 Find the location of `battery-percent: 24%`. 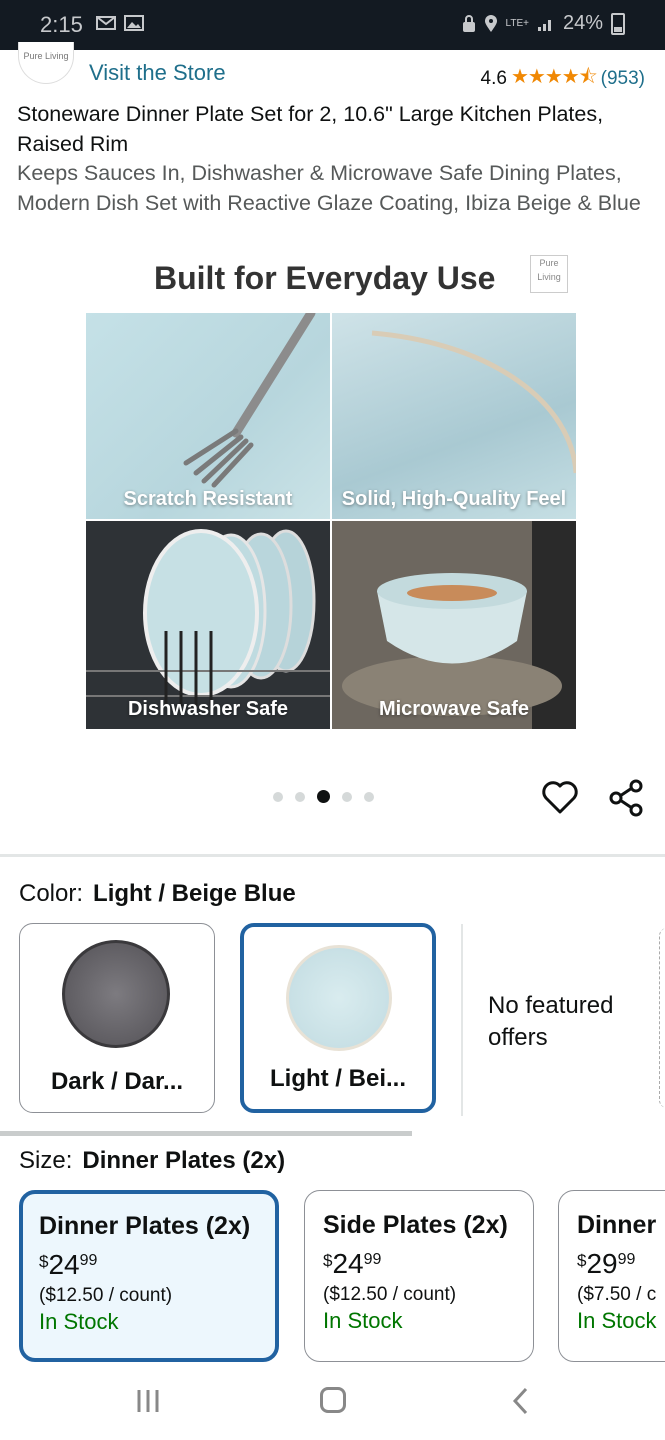

battery-percent: 24% is located at coordinates (582, 23).